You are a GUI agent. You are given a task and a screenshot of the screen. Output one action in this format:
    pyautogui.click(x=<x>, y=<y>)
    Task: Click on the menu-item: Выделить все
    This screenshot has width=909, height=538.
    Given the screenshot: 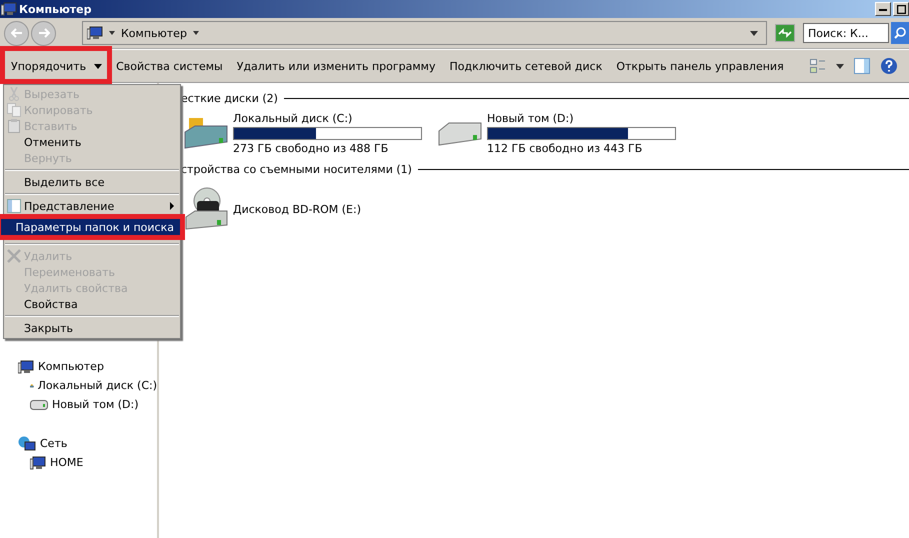 What is the action you would take?
    pyautogui.click(x=92, y=182)
    